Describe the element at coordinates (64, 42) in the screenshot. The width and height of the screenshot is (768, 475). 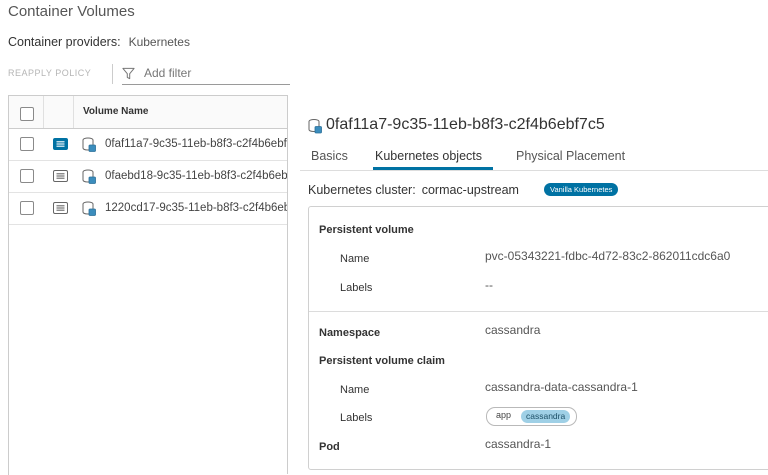
I see `providers-label: Container providers:` at that location.